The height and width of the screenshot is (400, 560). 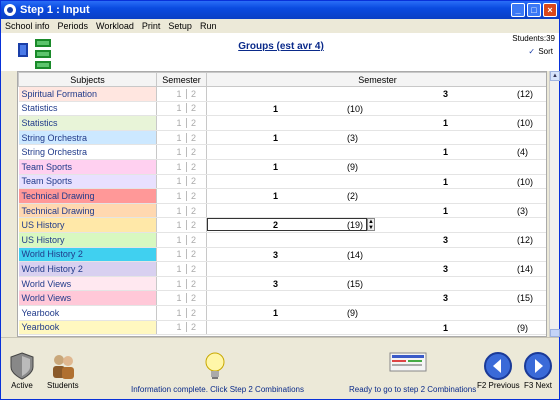 What do you see at coordinates (555, 76) in the screenshot?
I see `scroll-up-arrow: ▲` at bounding box center [555, 76].